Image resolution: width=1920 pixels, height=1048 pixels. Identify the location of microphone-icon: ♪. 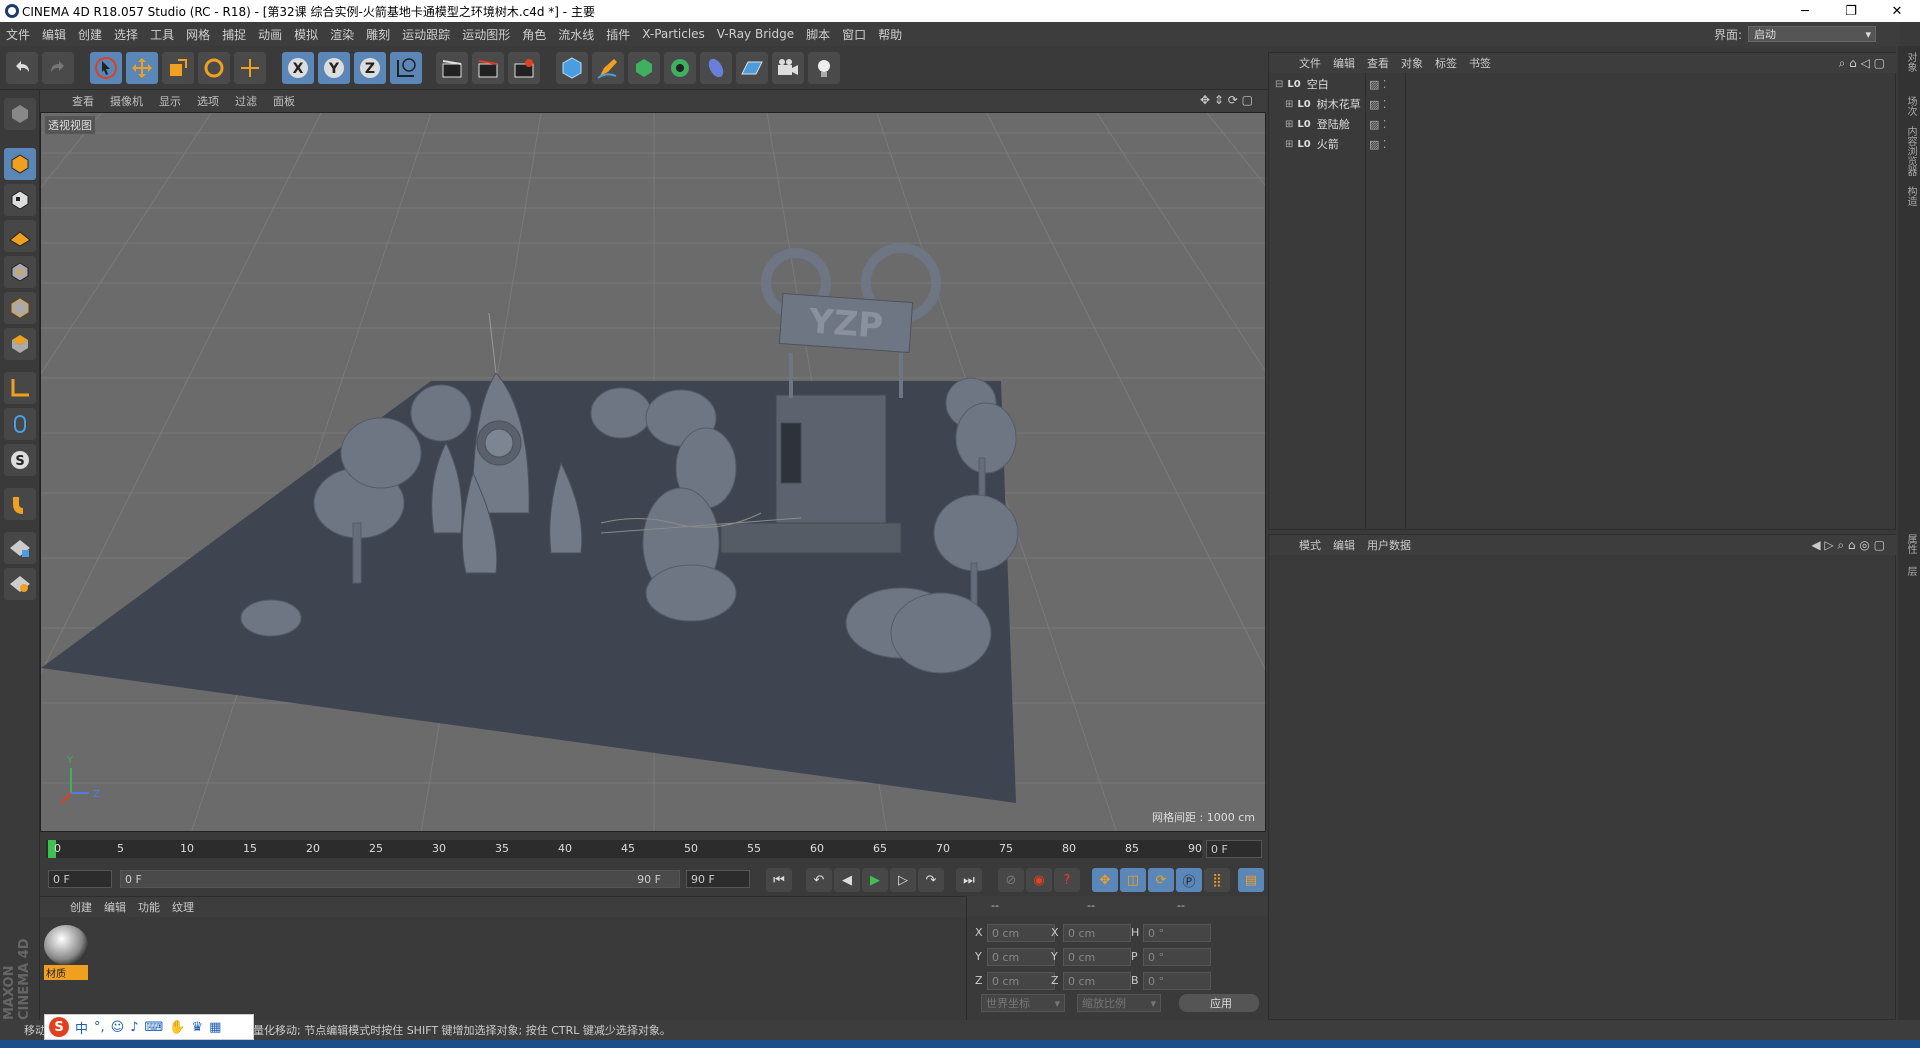
(134, 1027).